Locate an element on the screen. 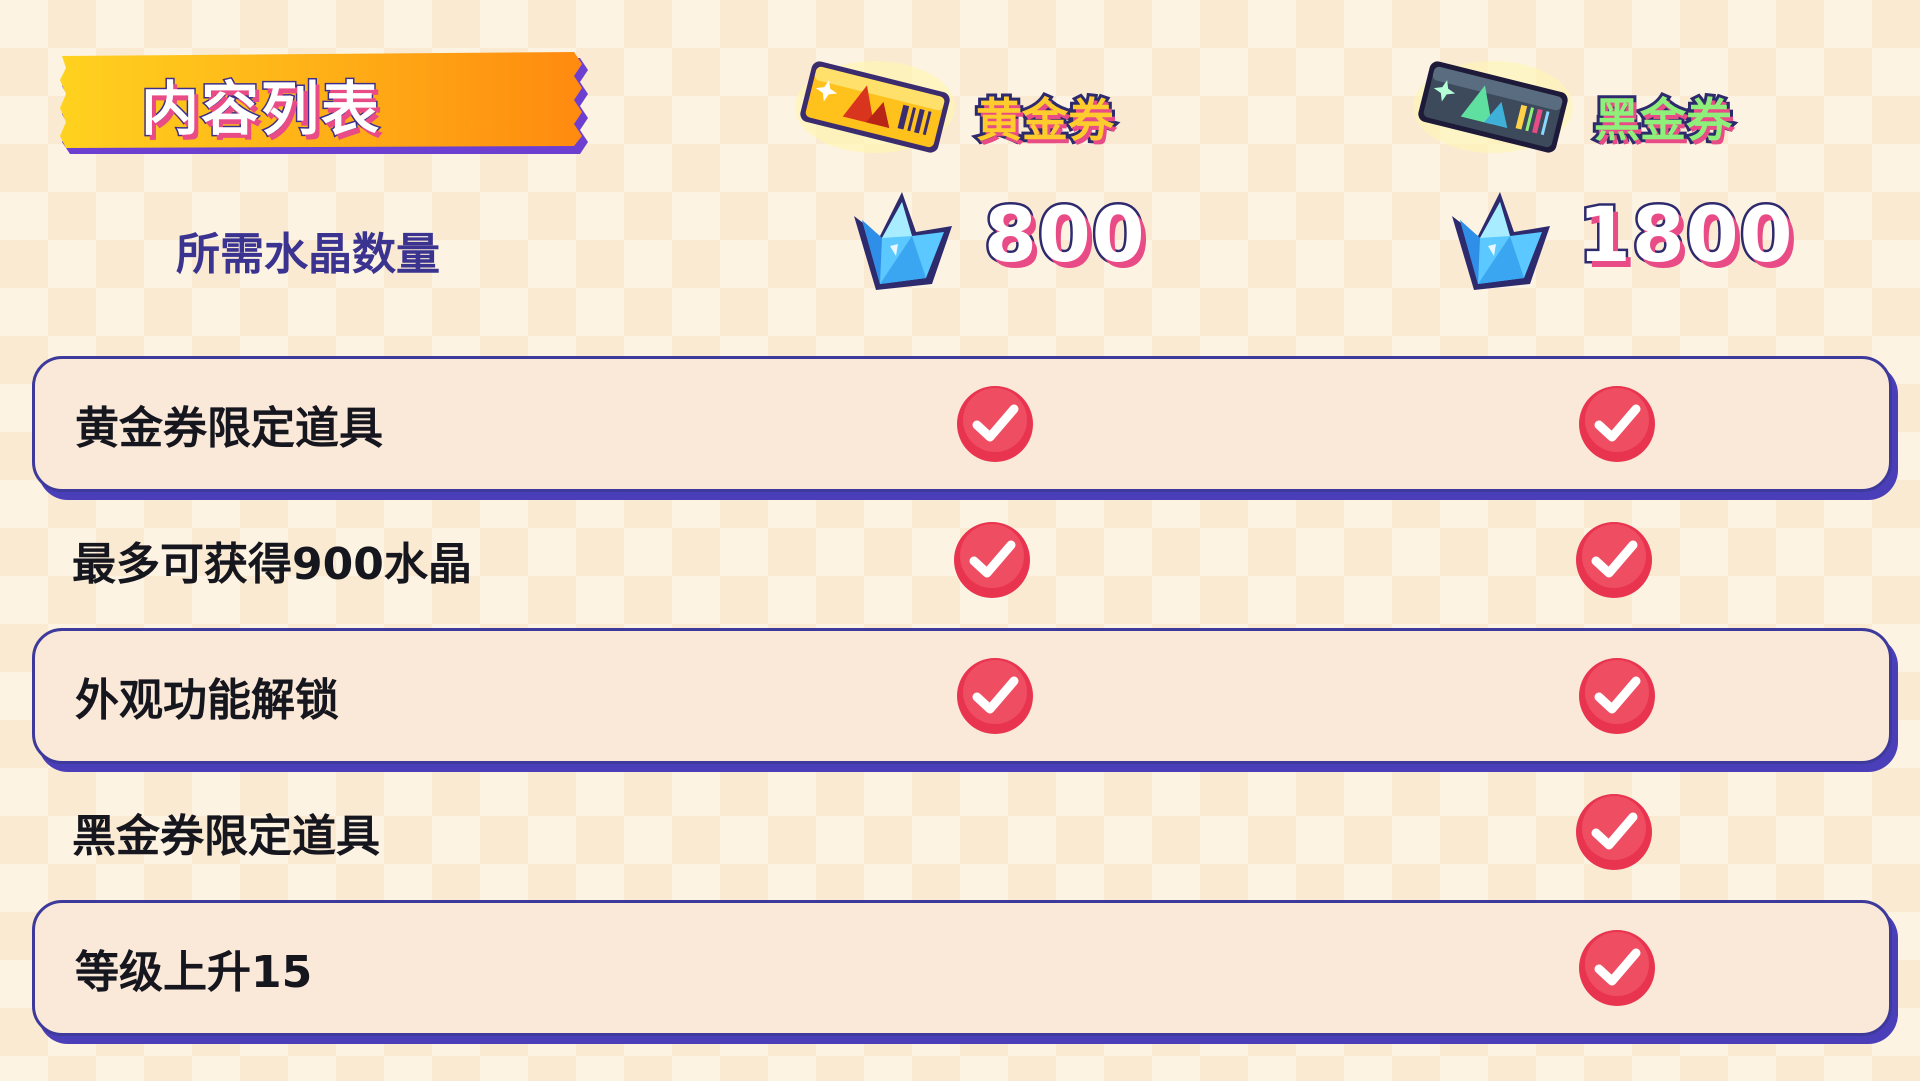 This screenshot has width=1920, height=1081. crystal-requirement-label: 所需水晶数量 is located at coordinates (308, 254).